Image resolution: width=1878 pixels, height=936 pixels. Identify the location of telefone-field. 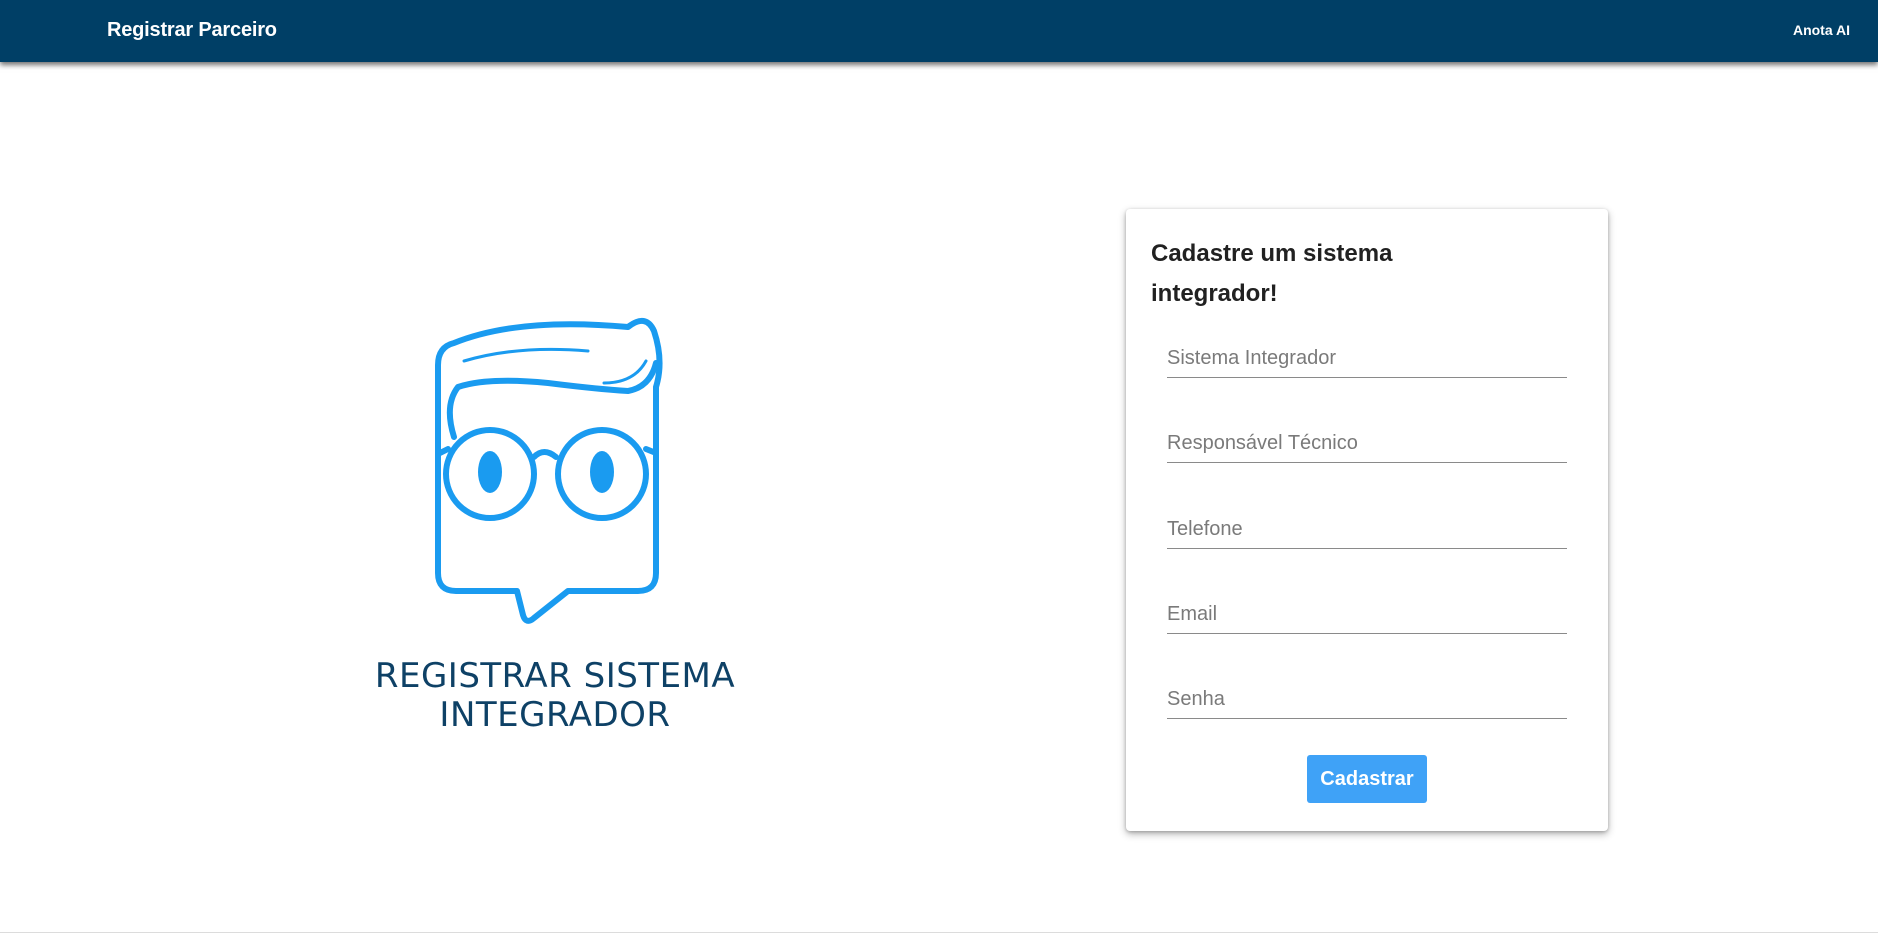
(1367, 530).